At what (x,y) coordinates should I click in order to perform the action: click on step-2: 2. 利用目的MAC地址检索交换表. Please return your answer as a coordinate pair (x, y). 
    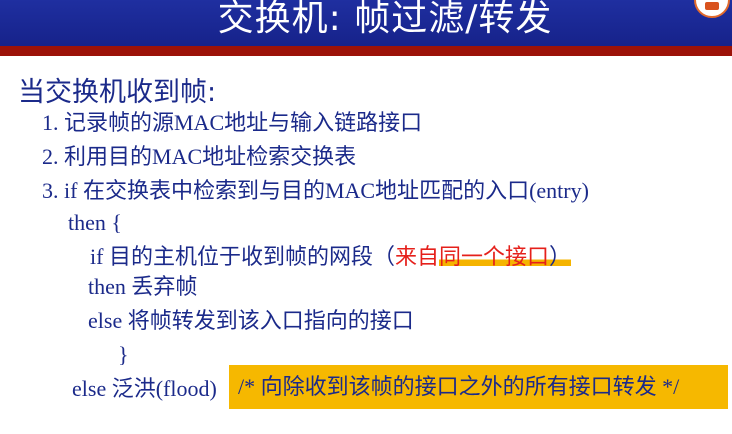
    Looking at the image, I should click on (199, 156).